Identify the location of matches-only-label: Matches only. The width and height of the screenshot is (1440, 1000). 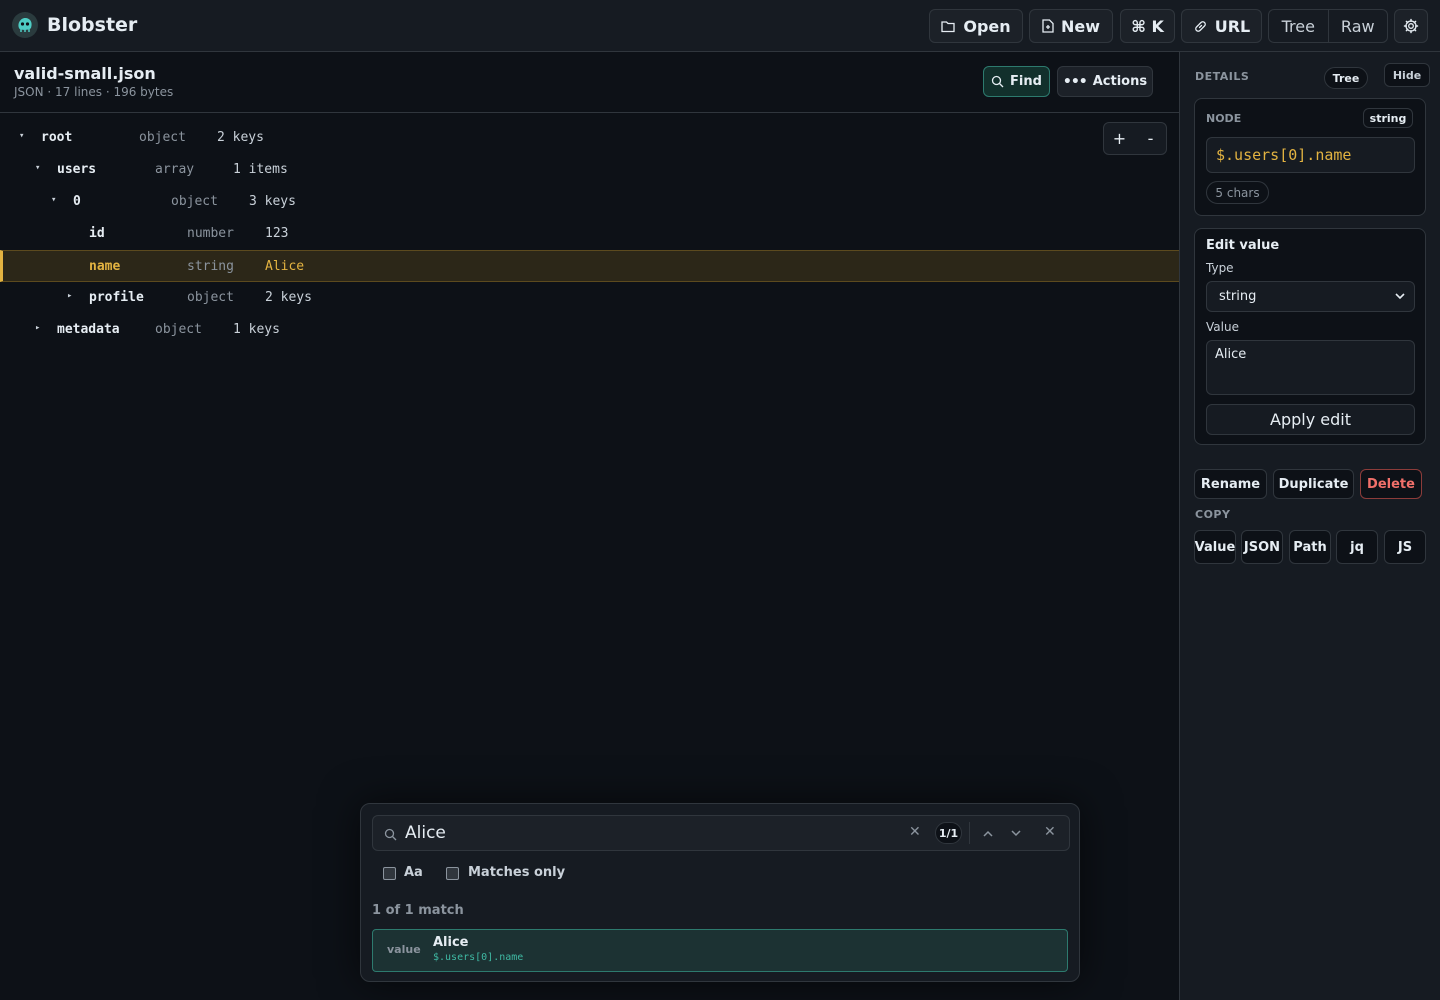
(517, 872).